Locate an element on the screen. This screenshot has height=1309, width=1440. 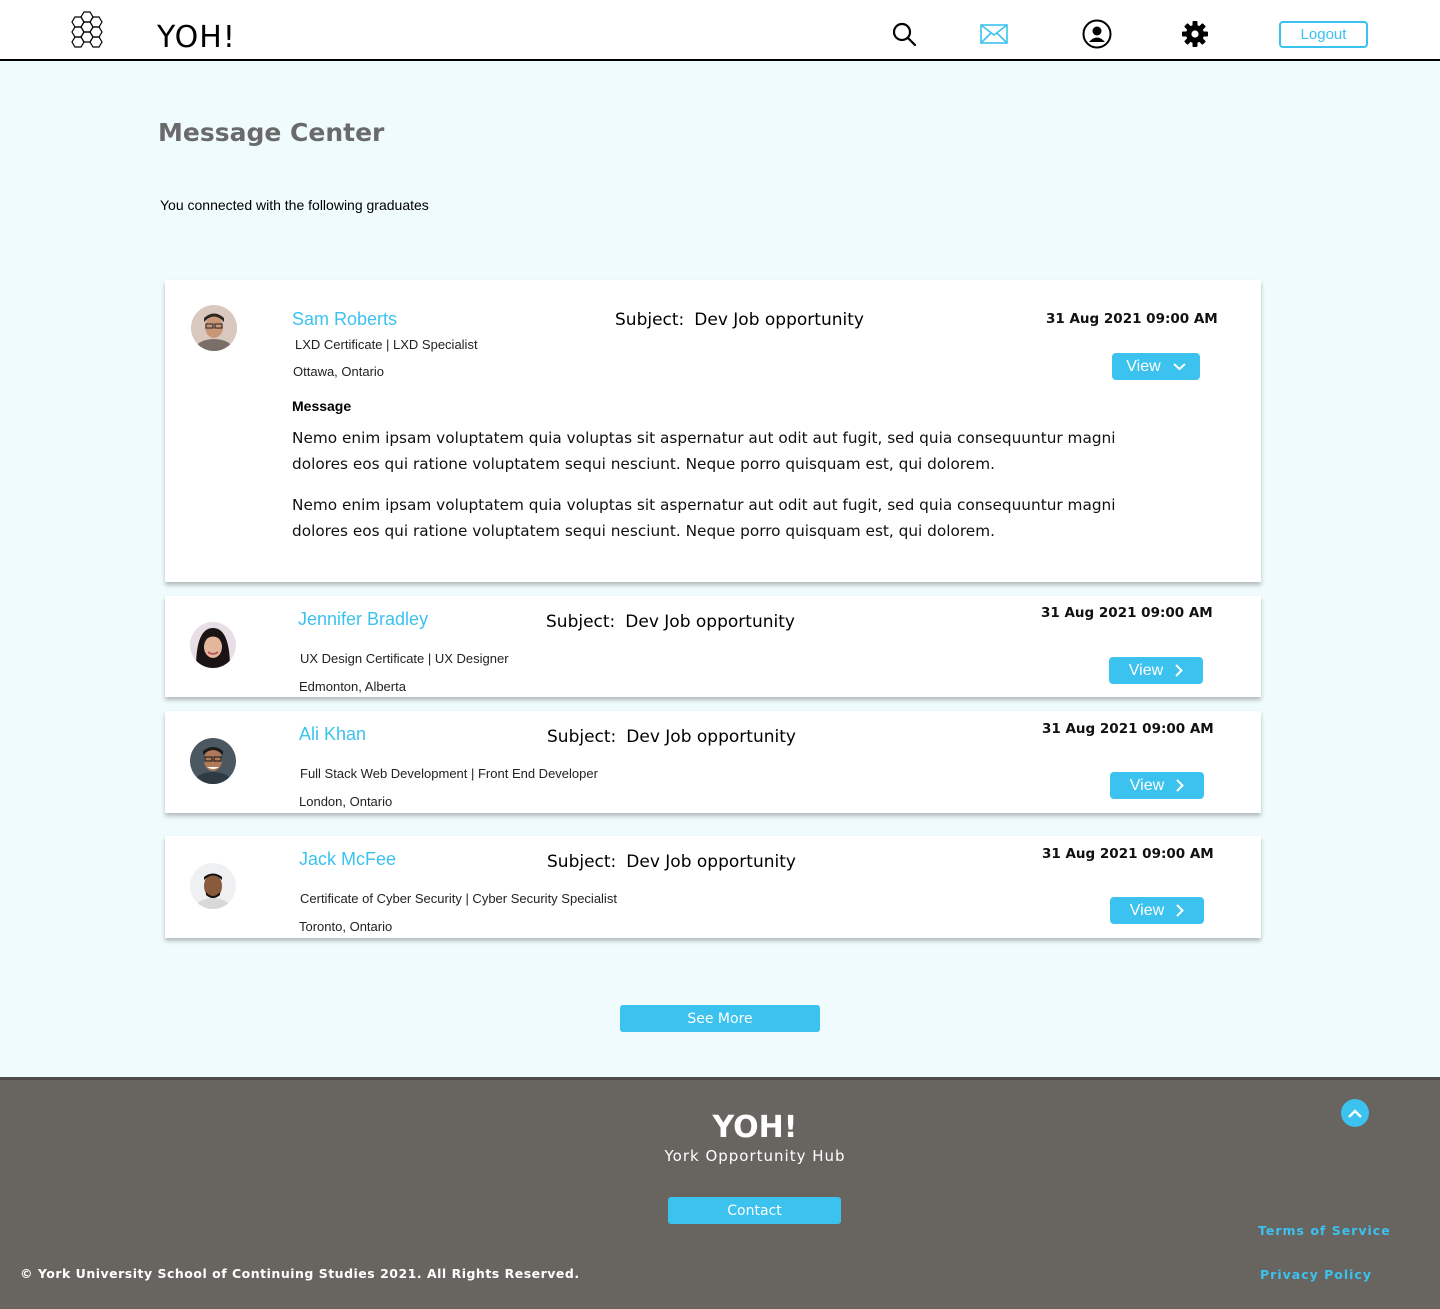
page-title: Message Center is located at coordinates (271, 132).